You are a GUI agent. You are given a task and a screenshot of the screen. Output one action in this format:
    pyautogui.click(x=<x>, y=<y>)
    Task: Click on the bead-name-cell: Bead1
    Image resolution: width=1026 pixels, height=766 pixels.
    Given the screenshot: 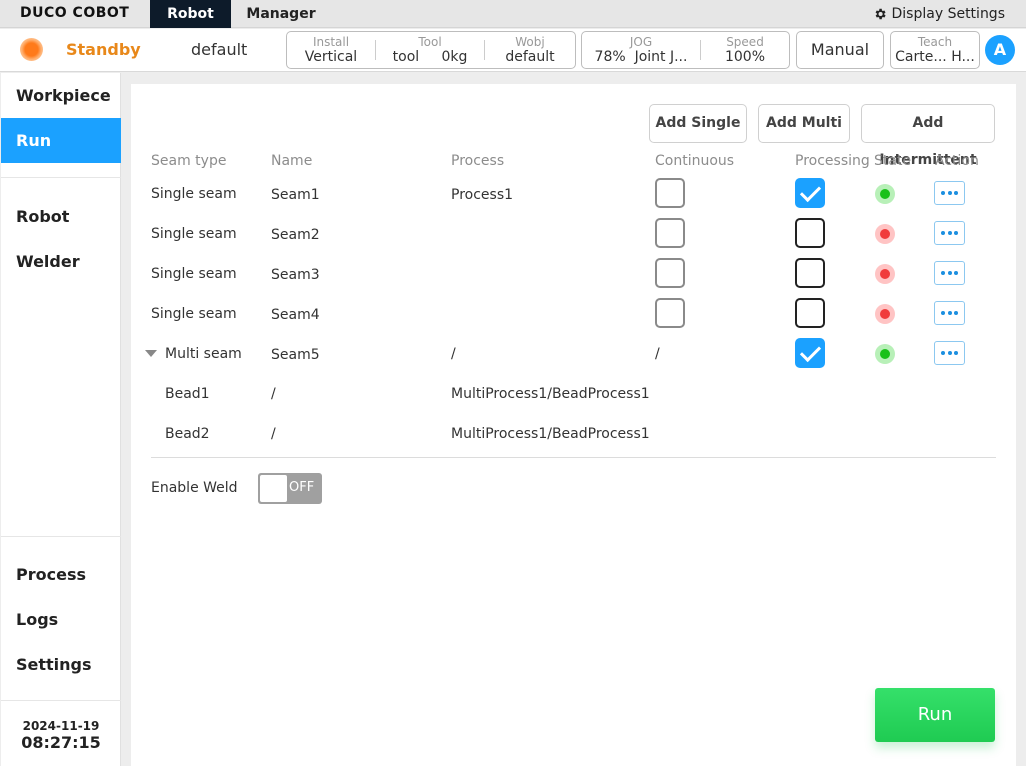 What is the action you would take?
    pyautogui.click(x=187, y=394)
    